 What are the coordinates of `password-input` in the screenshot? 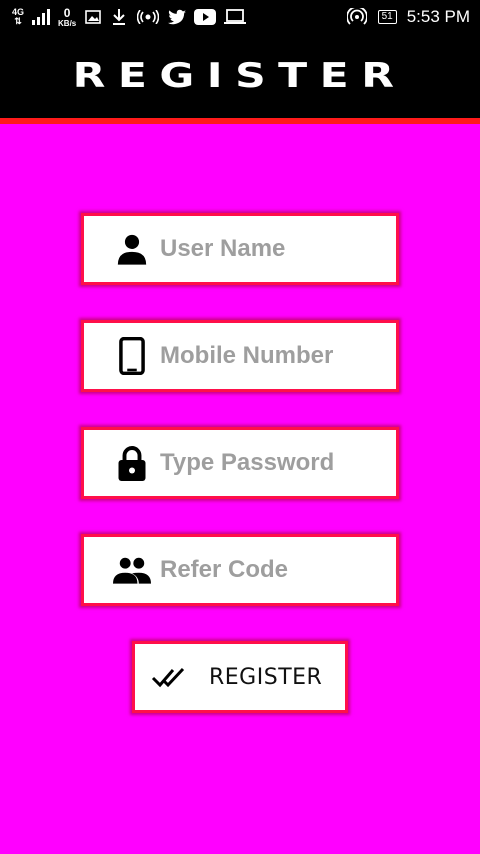 It's located at (275, 463).